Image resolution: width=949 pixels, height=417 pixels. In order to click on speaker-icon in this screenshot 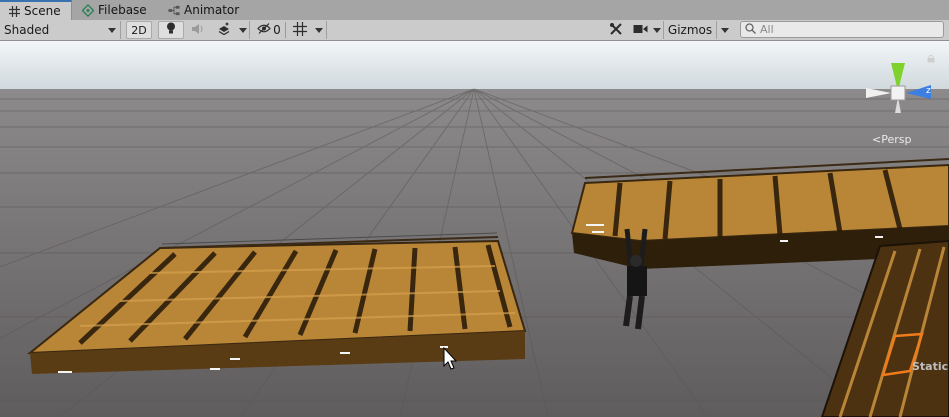, I will do `click(198, 30)`.